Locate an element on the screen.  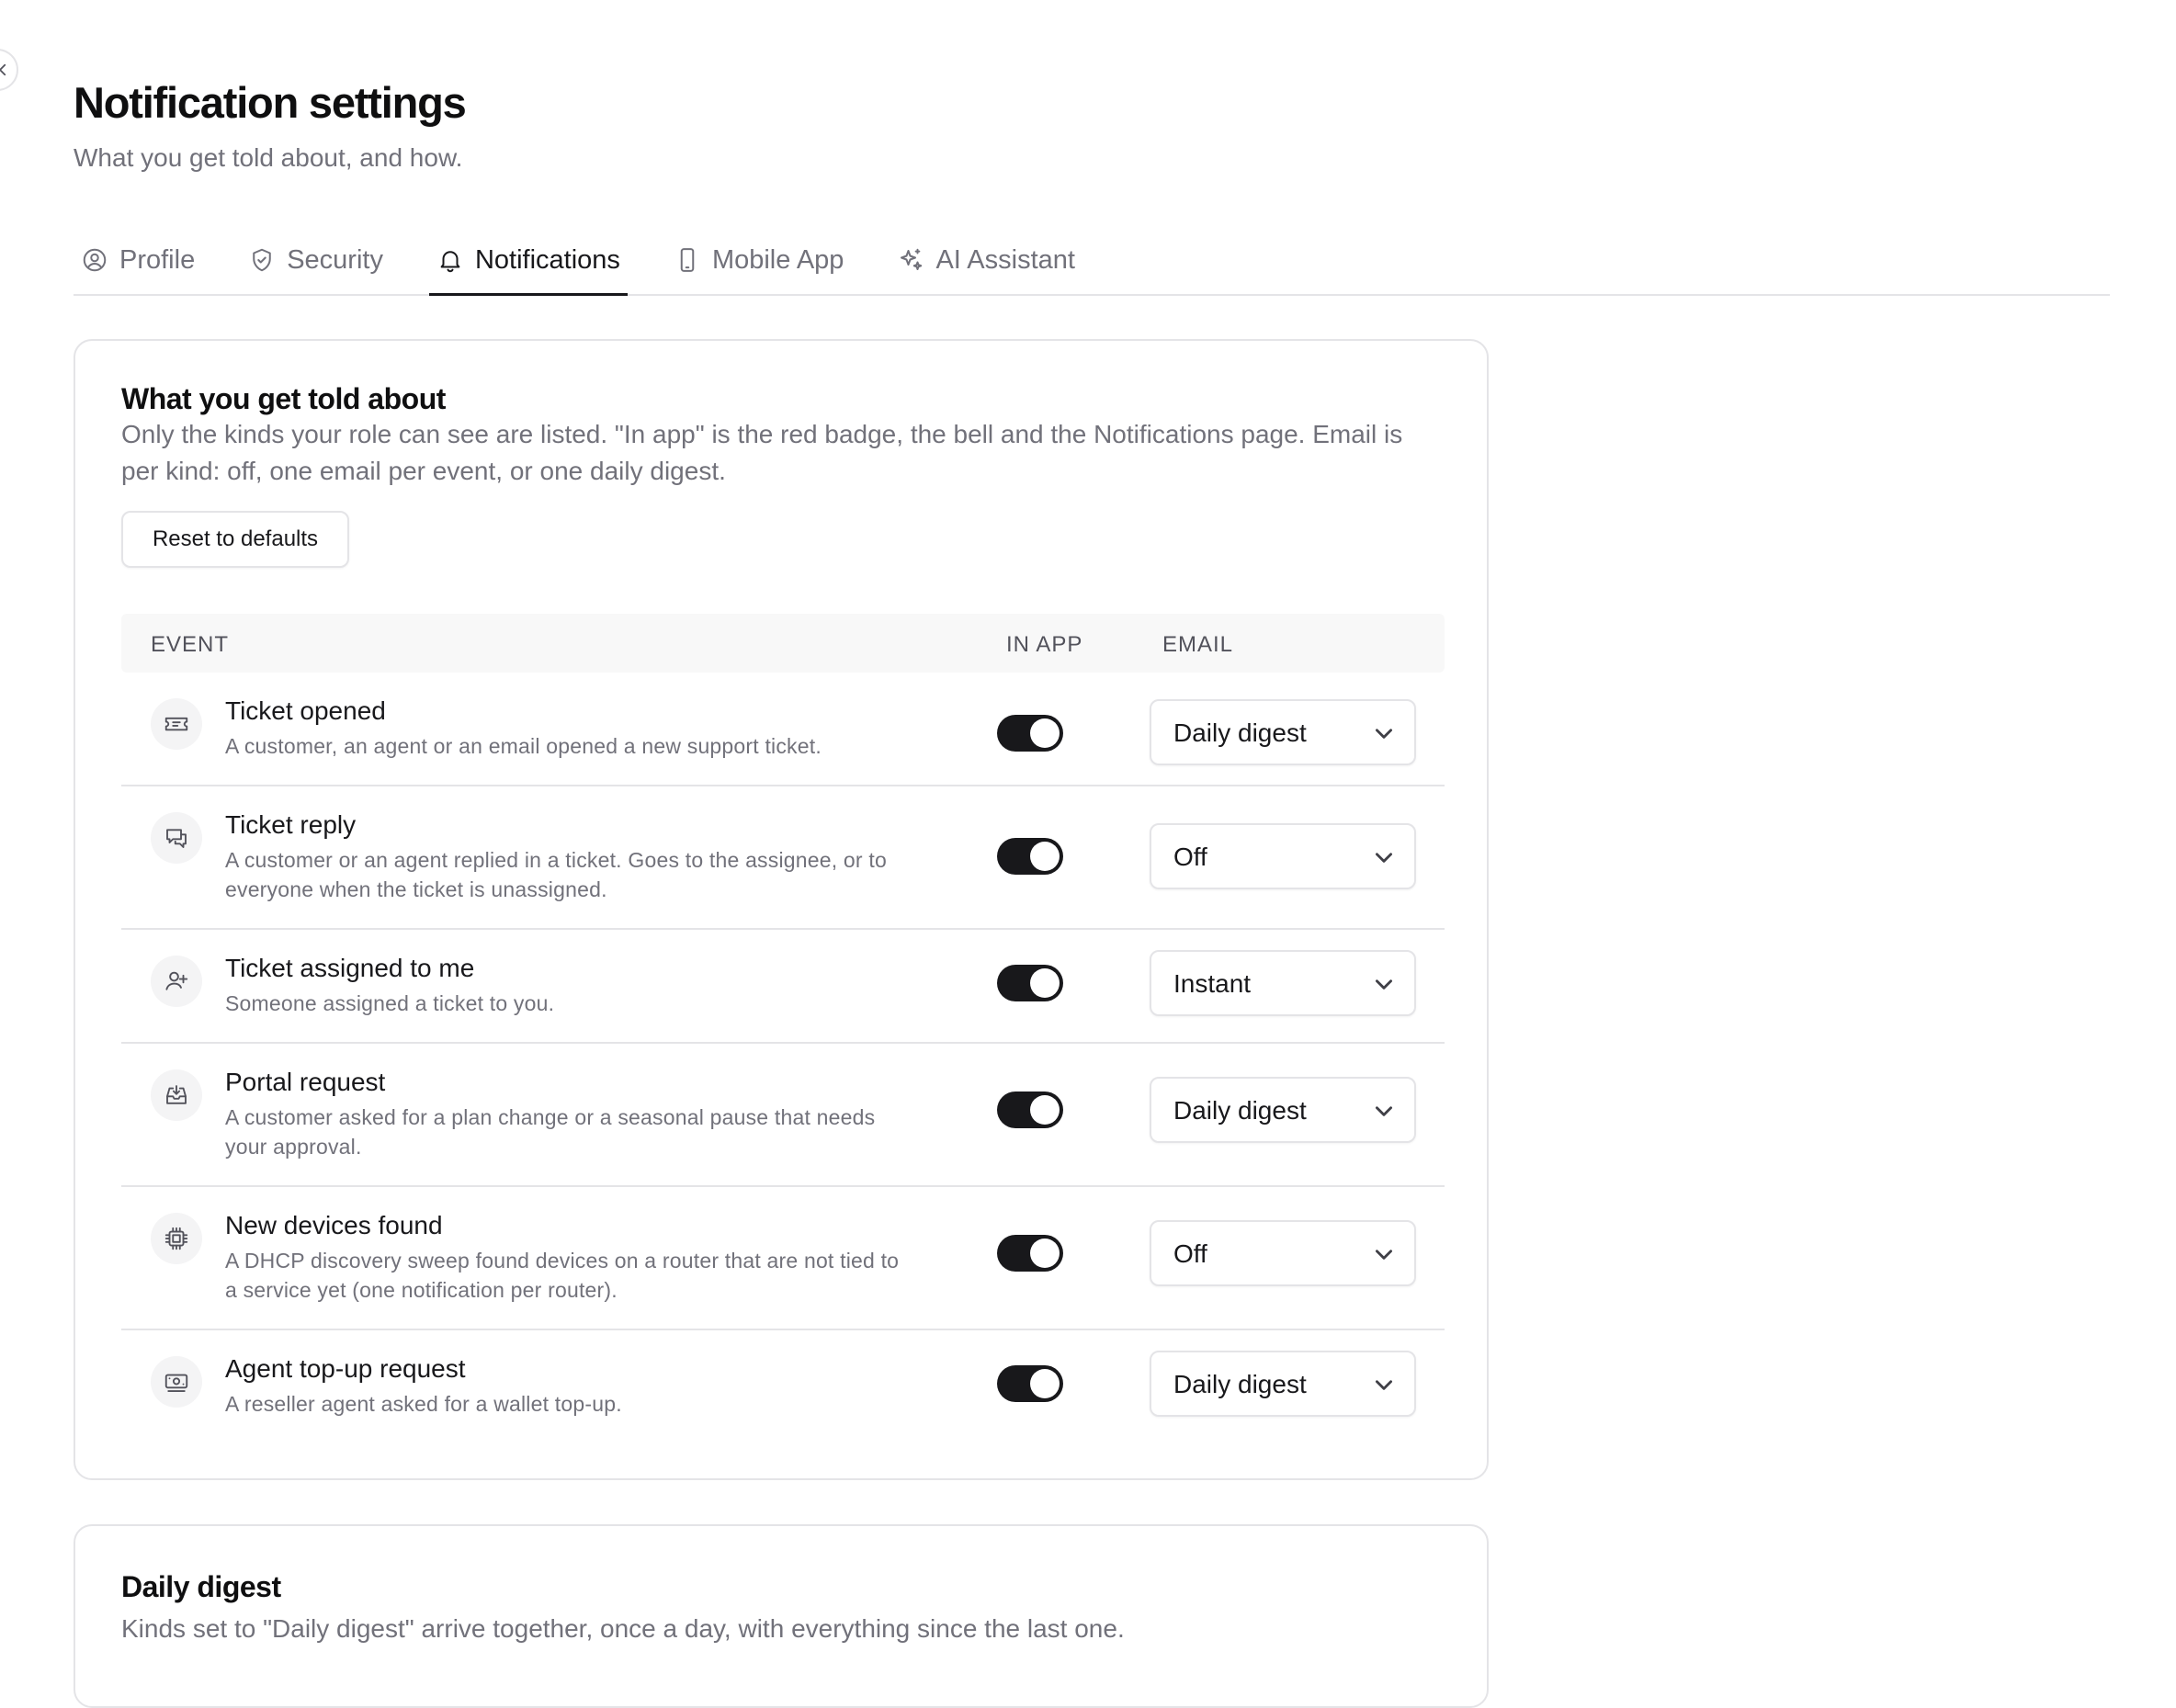
event-title: New devices found is located at coordinates (334, 1225).